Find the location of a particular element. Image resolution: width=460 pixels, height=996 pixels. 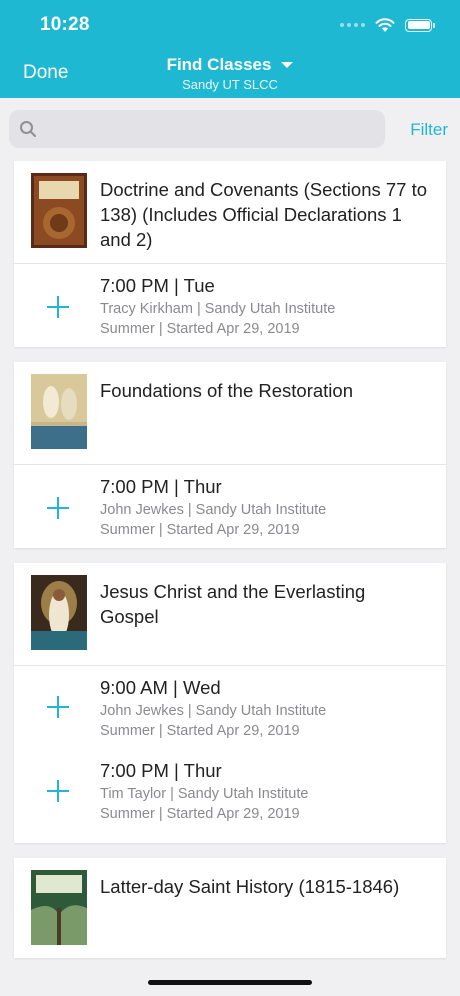

status-icons is located at coordinates (387, 25).